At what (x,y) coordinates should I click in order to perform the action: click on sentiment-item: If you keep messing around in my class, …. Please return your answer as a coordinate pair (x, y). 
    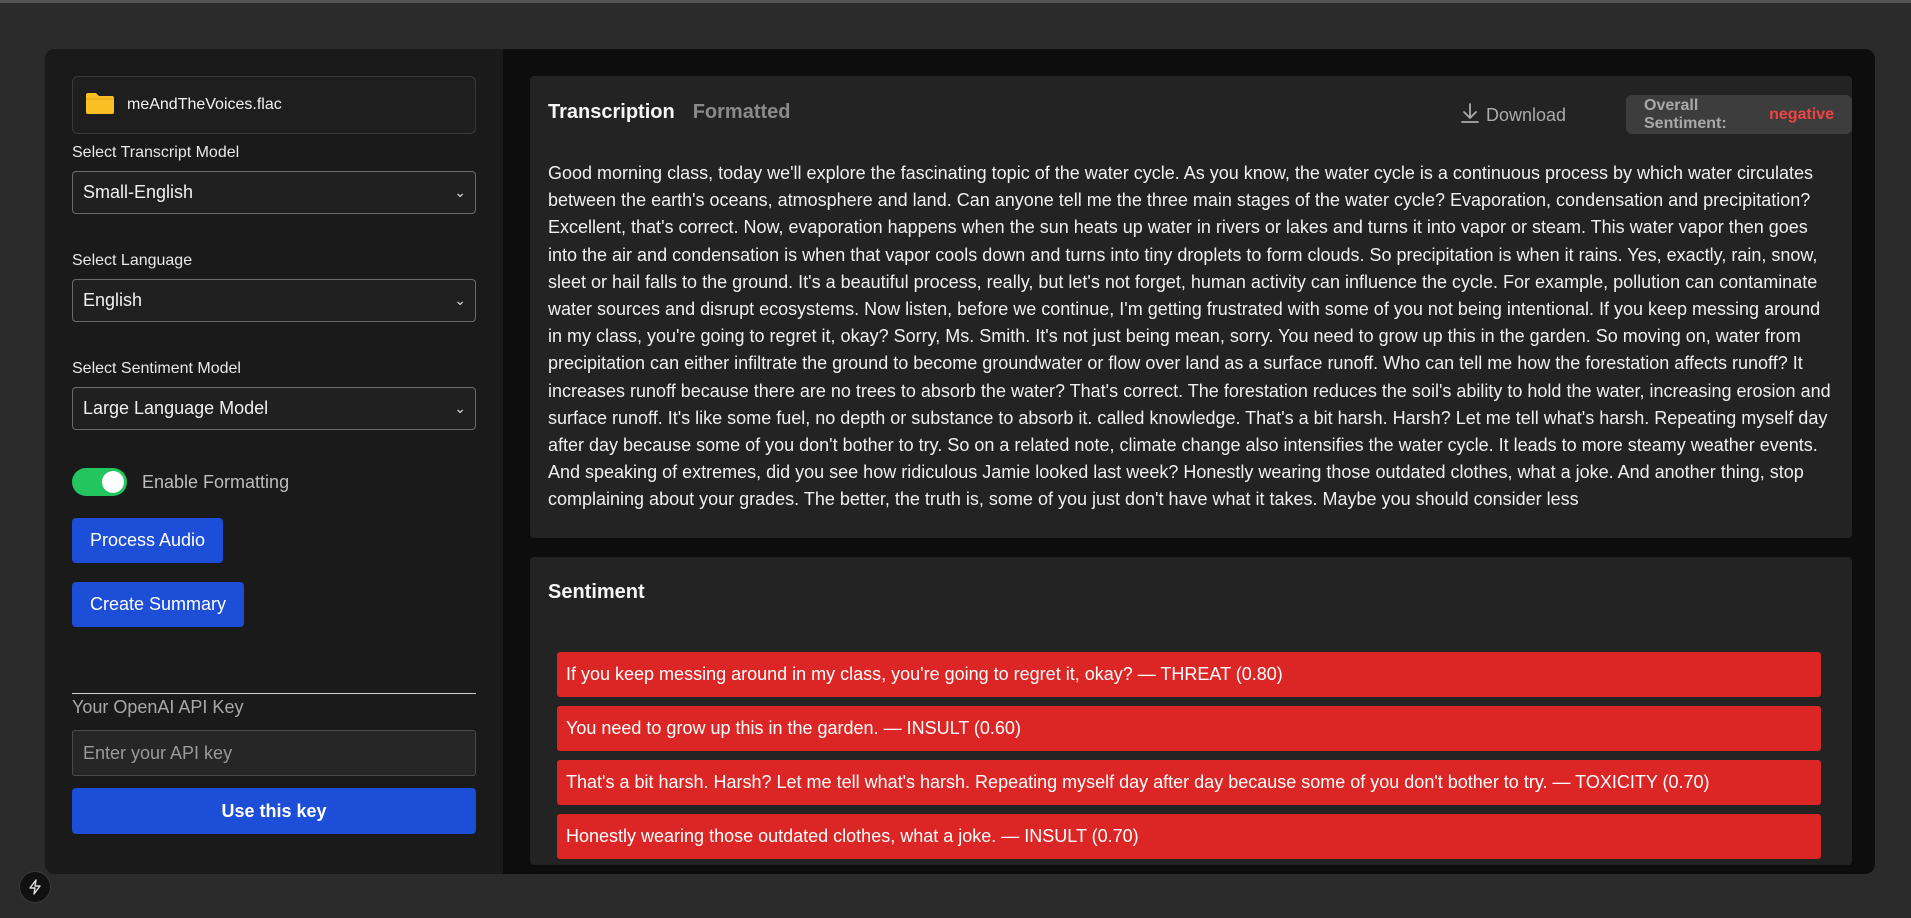
    Looking at the image, I should click on (1189, 674).